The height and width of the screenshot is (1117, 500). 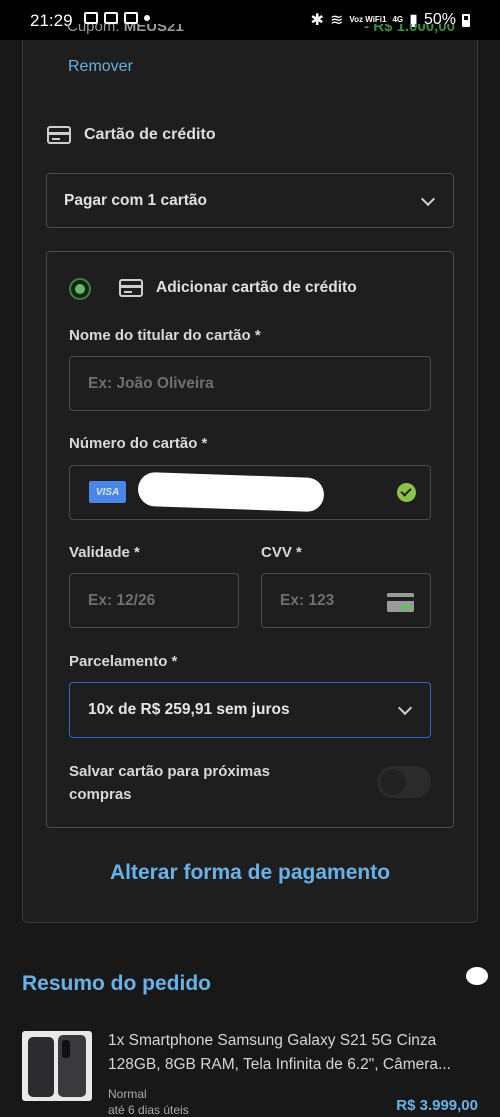 What do you see at coordinates (123, 661) in the screenshot?
I see `installments-label: Parcelamento *` at bounding box center [123, 661].